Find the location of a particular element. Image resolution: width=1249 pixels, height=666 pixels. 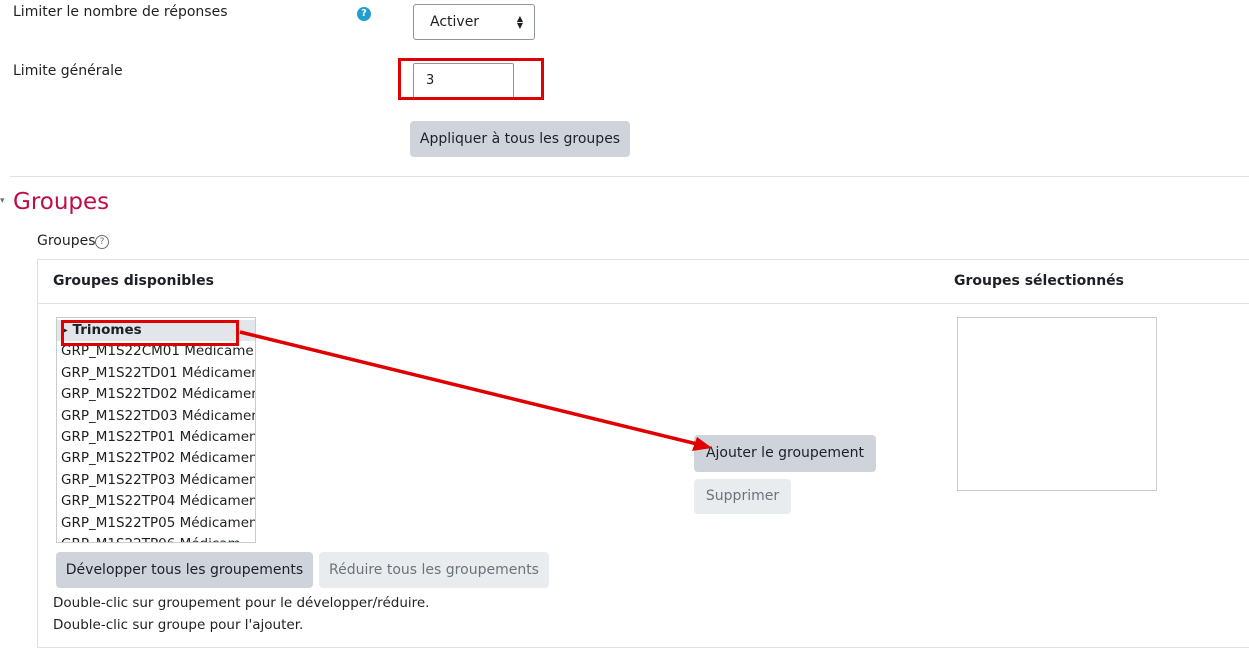

annotation-arrow is located at coordinates (475, 390).